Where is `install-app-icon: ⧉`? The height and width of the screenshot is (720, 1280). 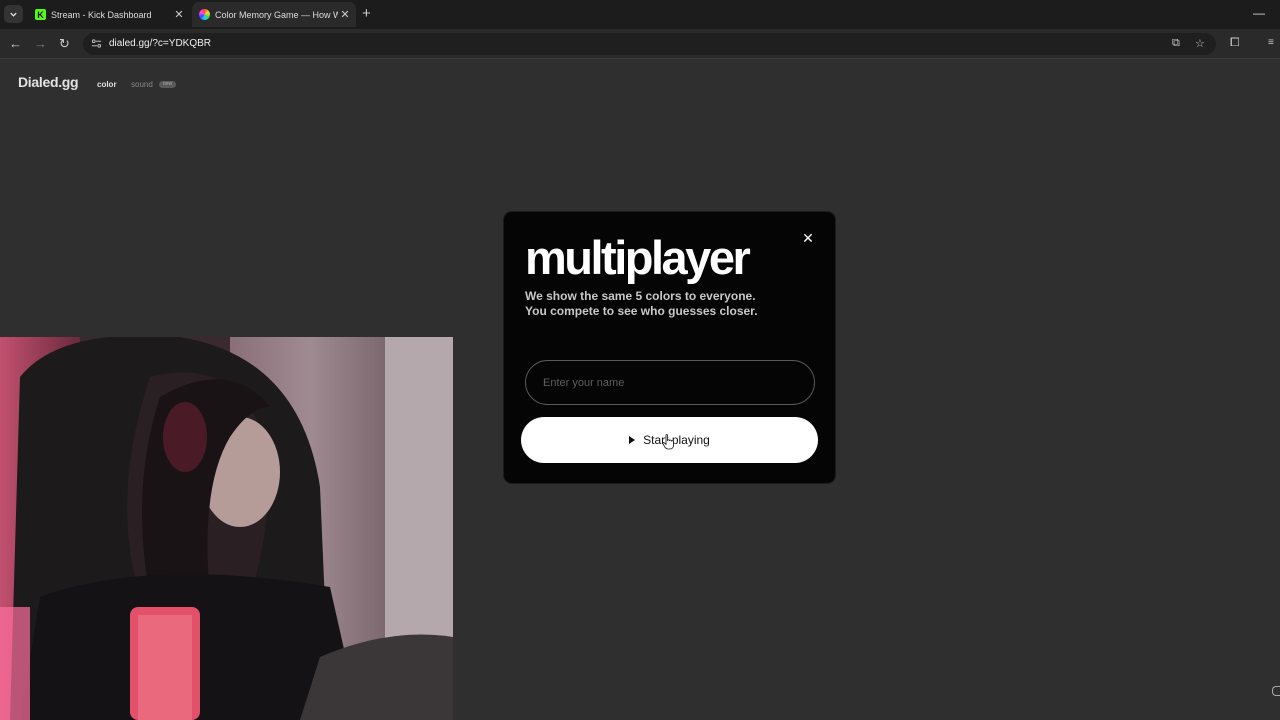
install-app-icon: ⧉ is located at coordinates (1176, 43).